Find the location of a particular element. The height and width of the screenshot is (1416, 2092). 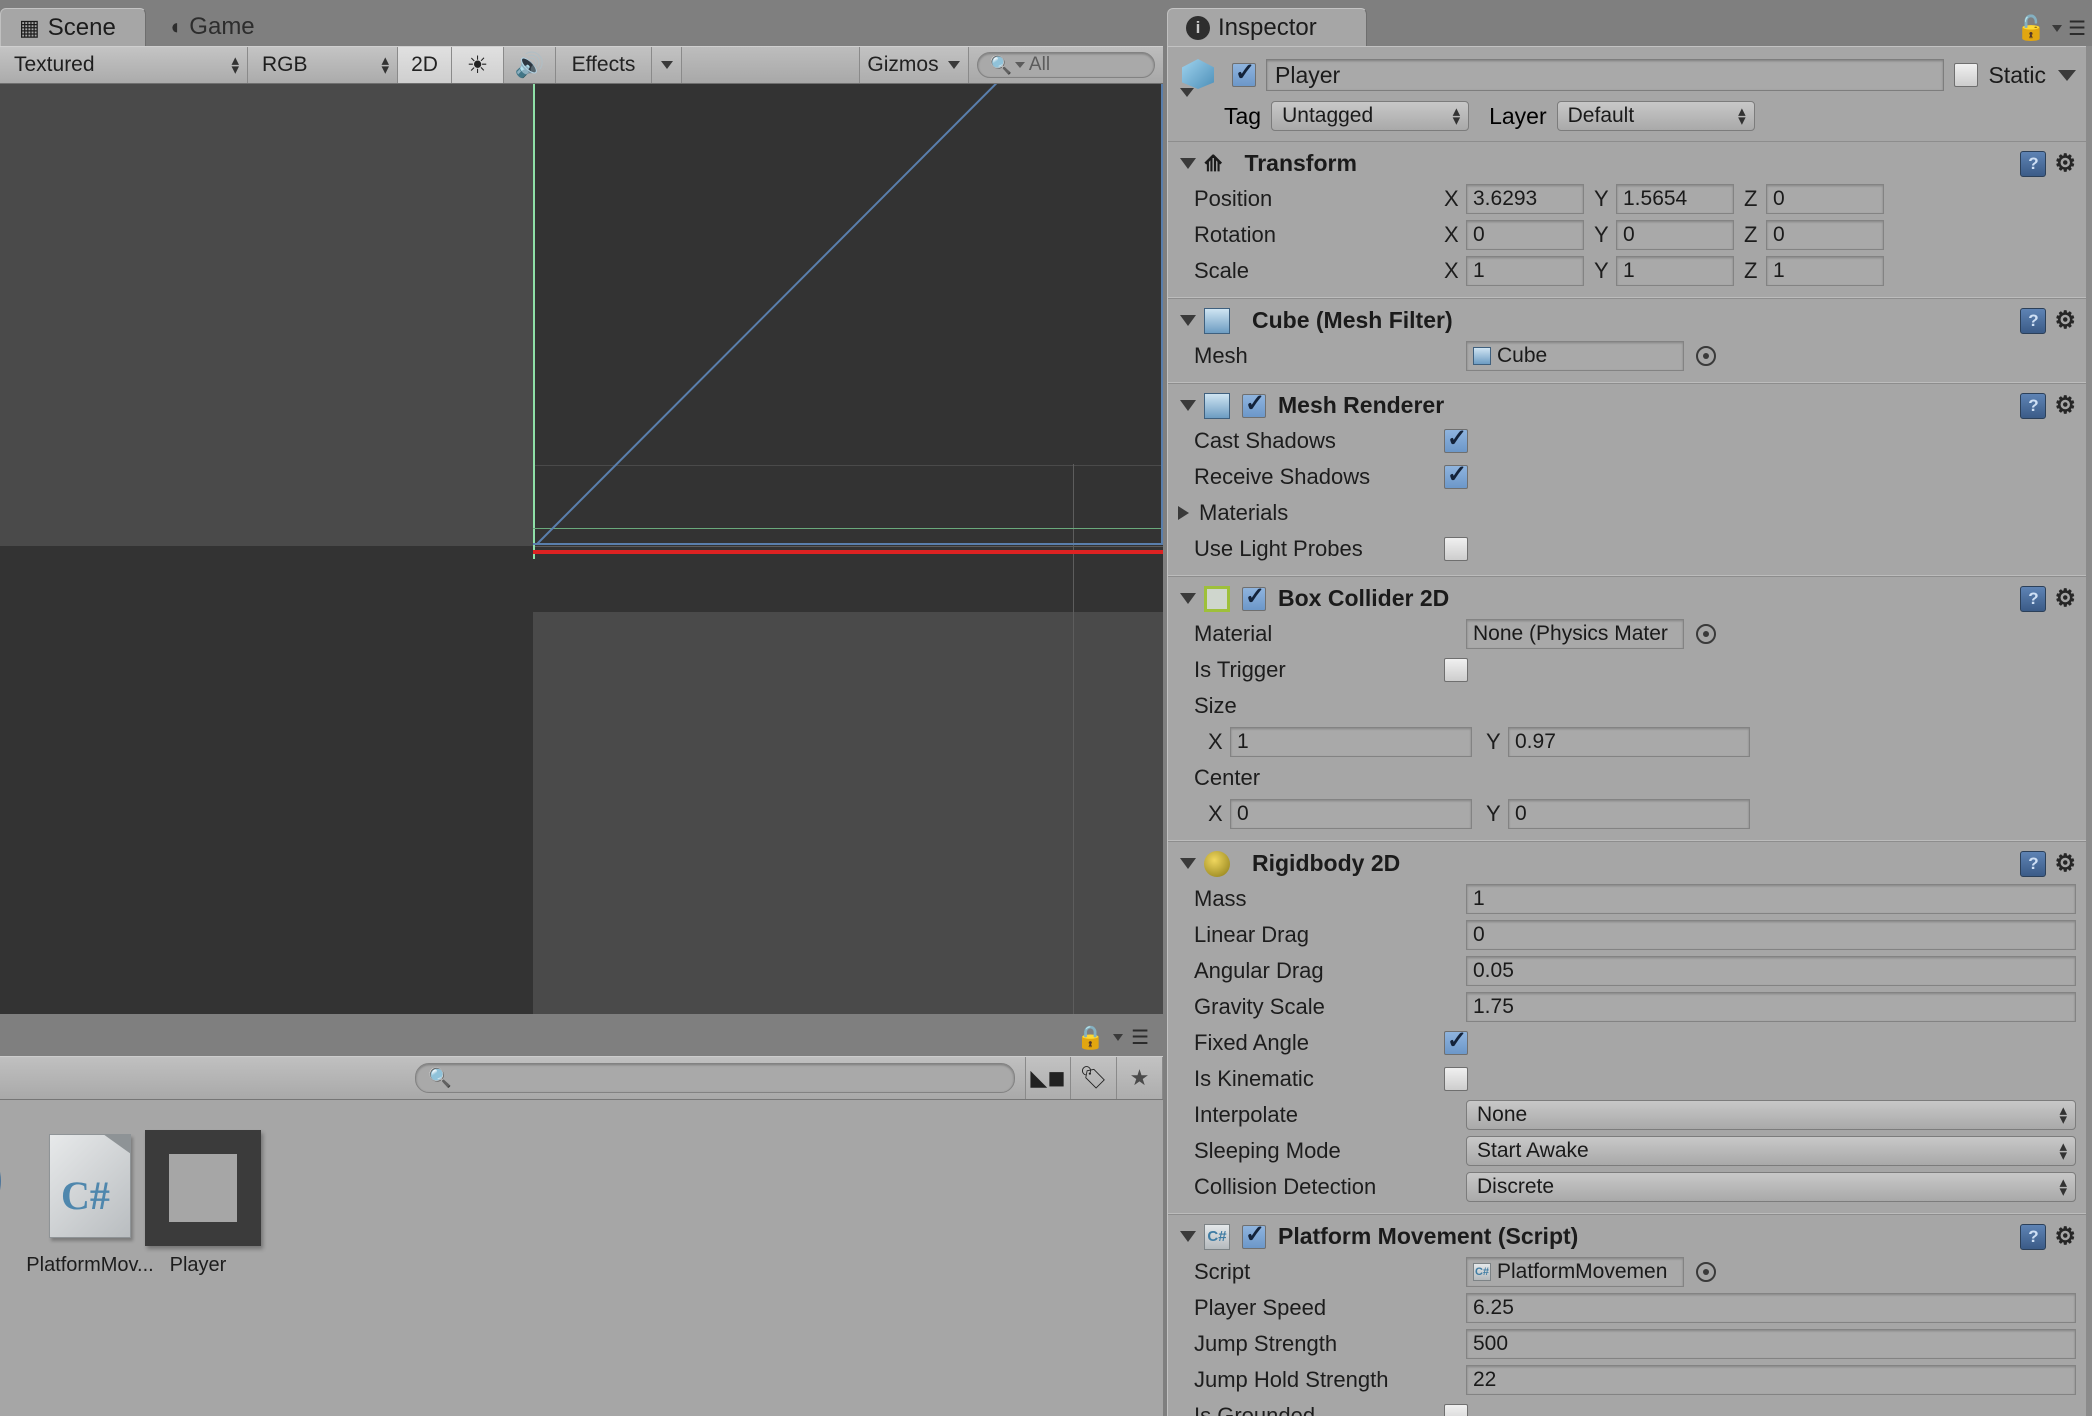

jump-strength-input: 500 is located at coordinates (1771, 1344).